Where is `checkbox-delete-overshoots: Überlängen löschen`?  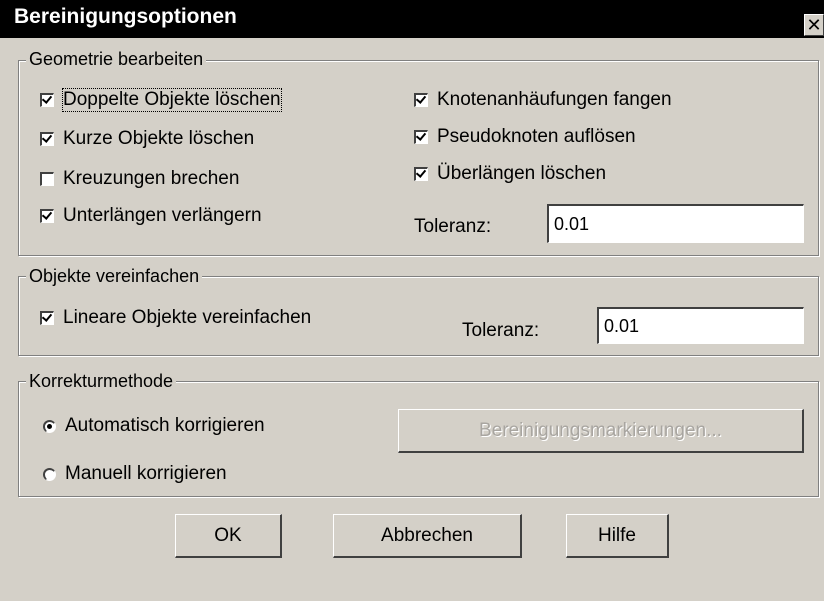
checkbox-delete-overshoots: Überlängen löschen is located at coordinates (510, 174).